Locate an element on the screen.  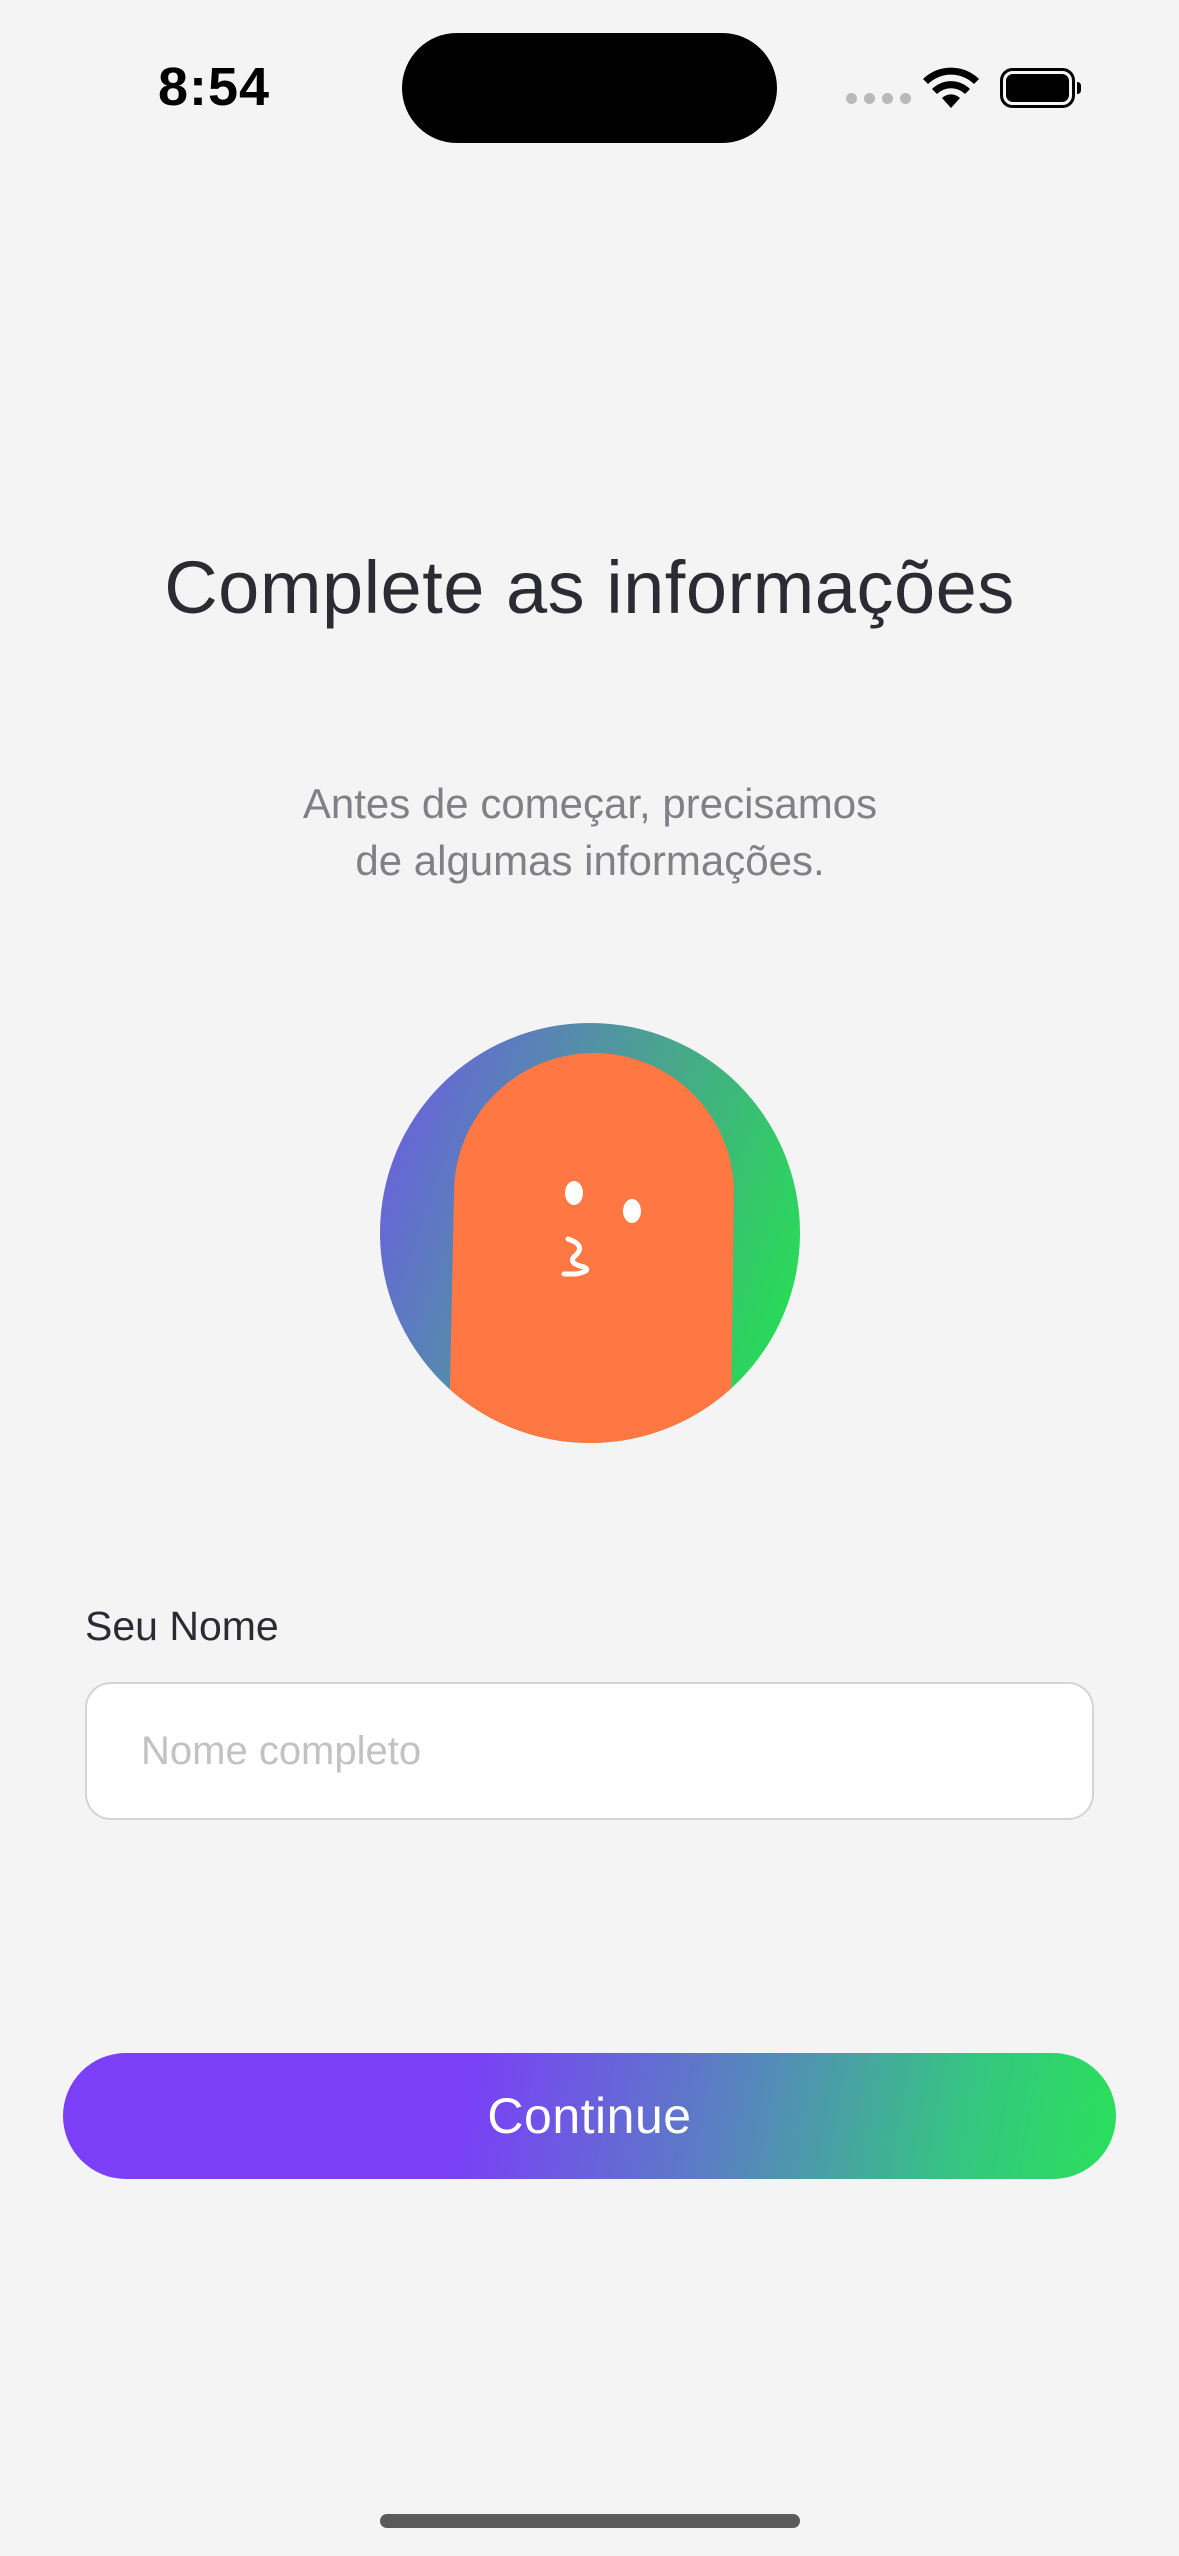
subtitle-line-1: Antes de começar, precisamos is located at coordinates (590, 803).